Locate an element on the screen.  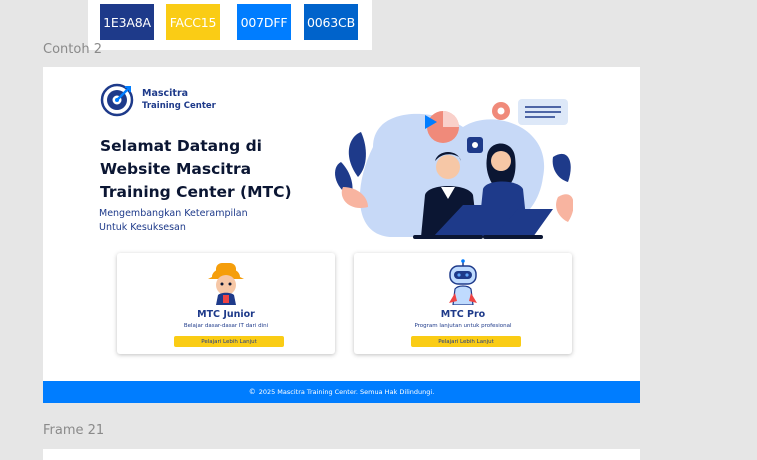
frame-label-contoh-2: Contoh 2 is located at coordinates (72, 49).